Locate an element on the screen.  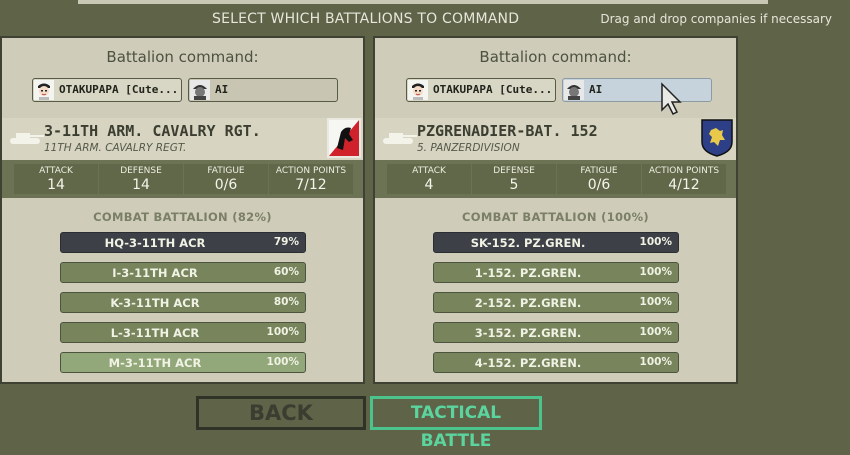
company-strength: 60% is located at coordinates (286, 272).